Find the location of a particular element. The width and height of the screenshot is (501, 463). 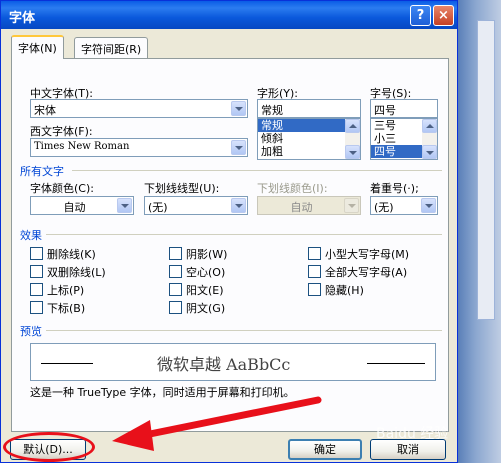

watermark: Baidu 经验 is located at coordinates (412, 434).